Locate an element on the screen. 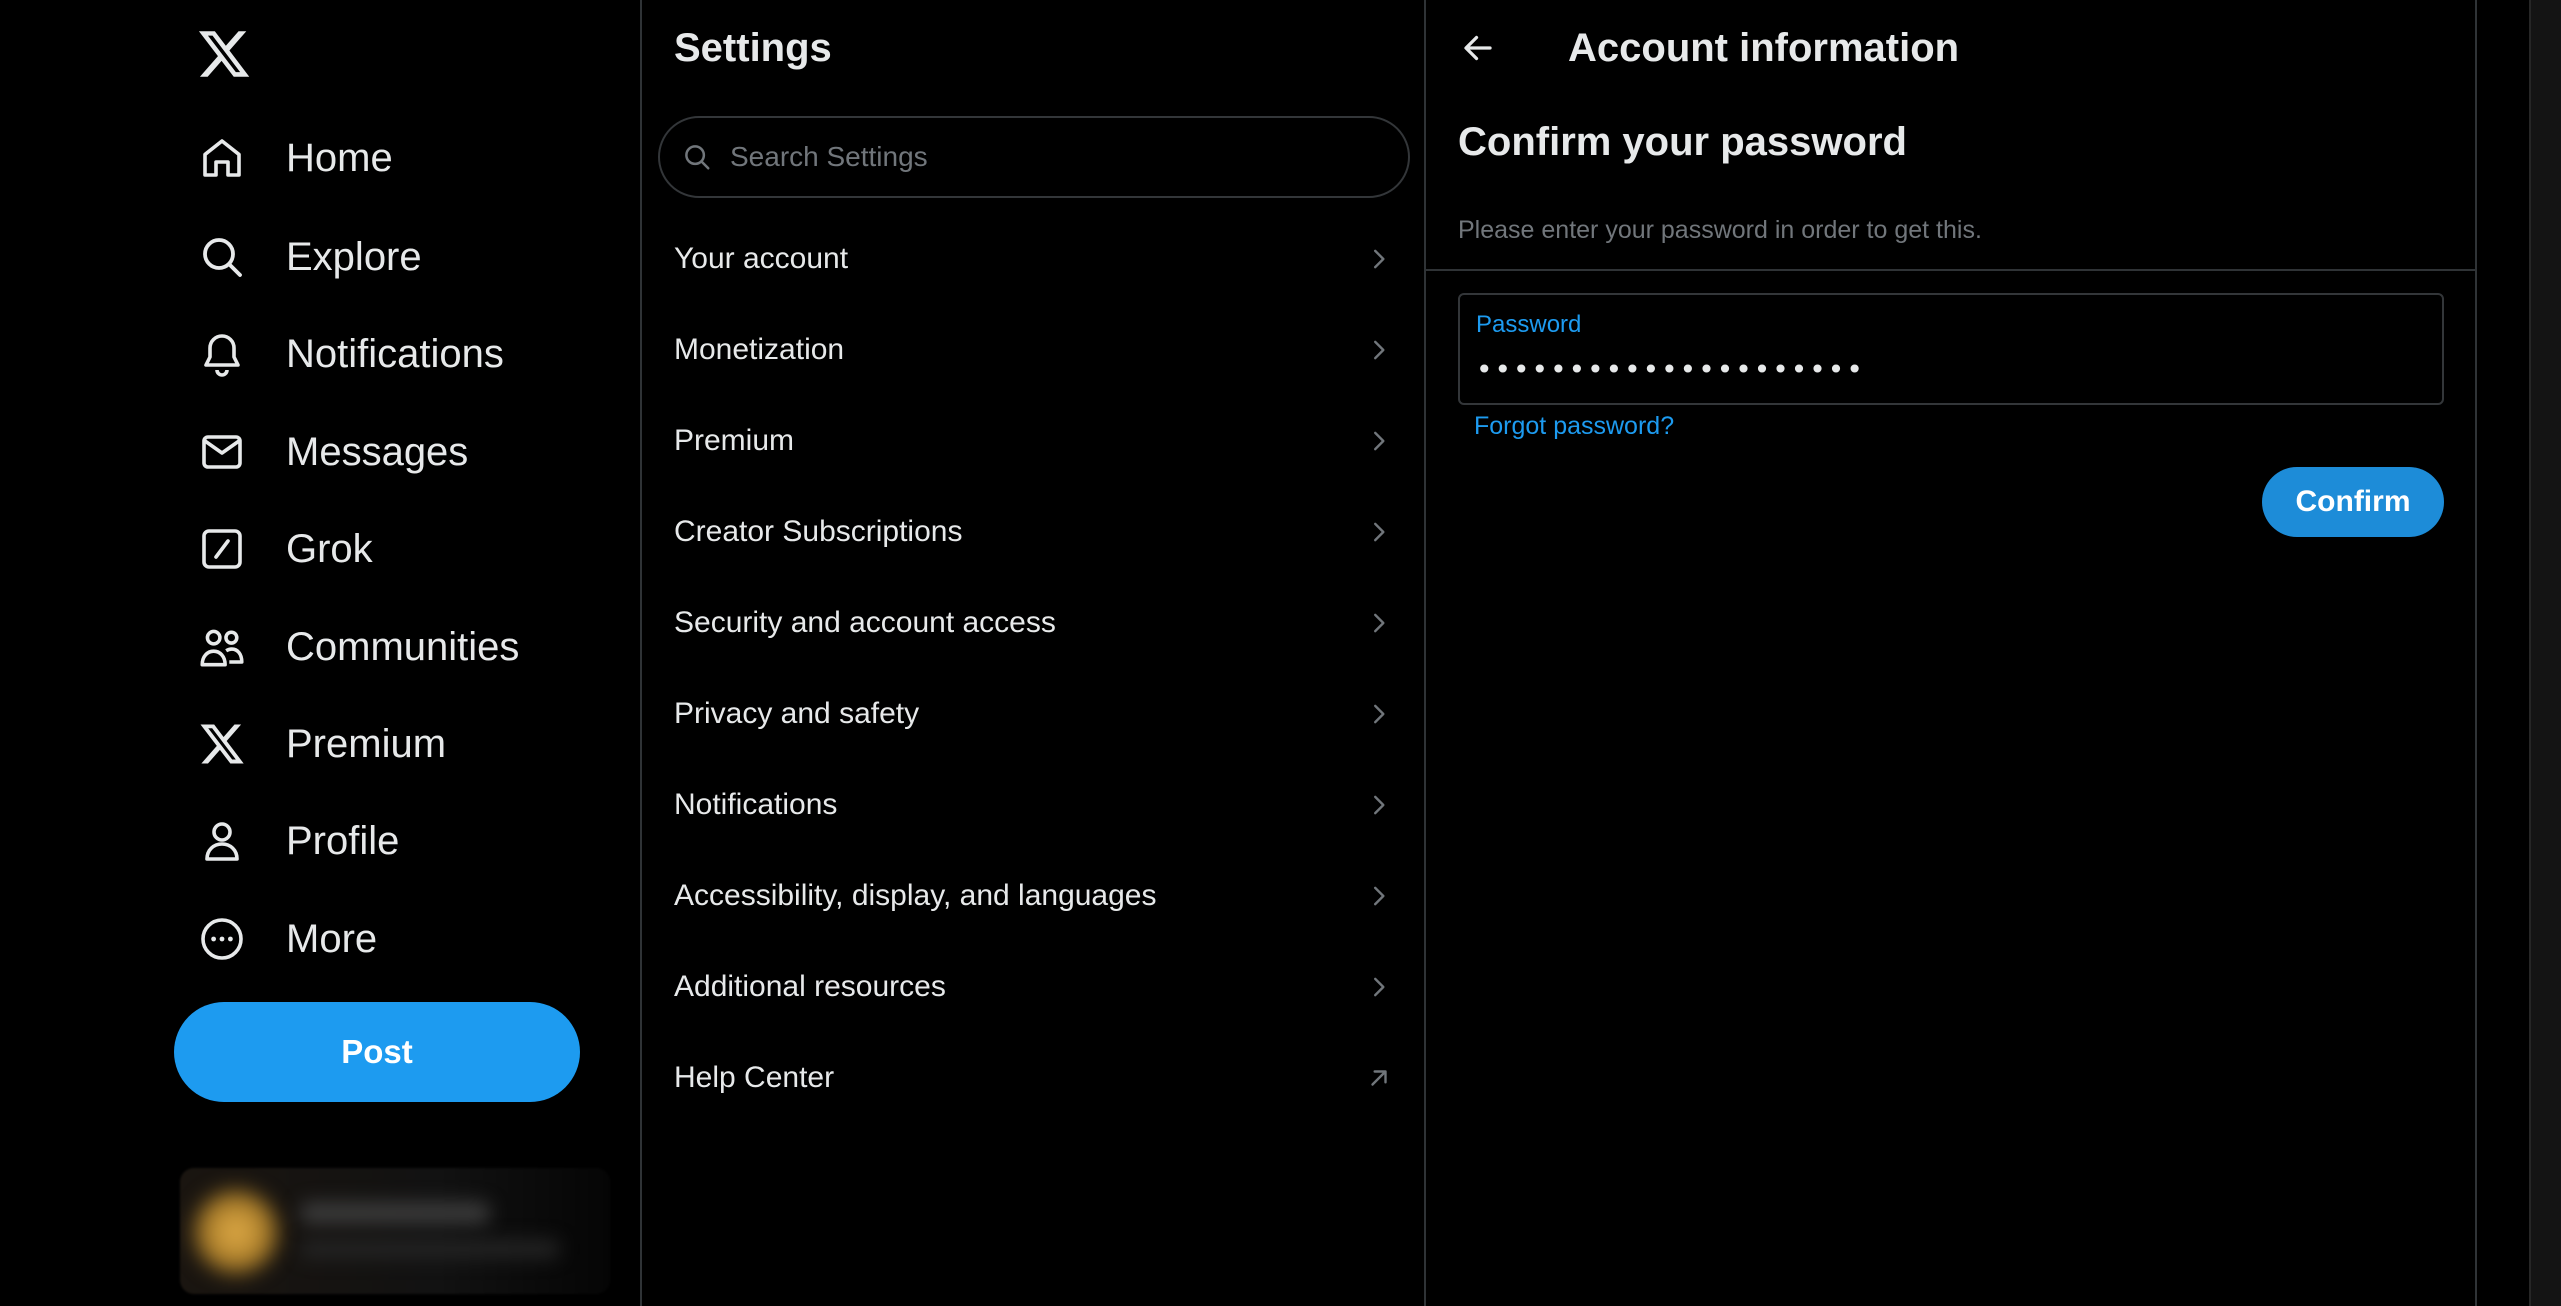  settings-item-security: Security and account access is located at coordinates (1033, 623).